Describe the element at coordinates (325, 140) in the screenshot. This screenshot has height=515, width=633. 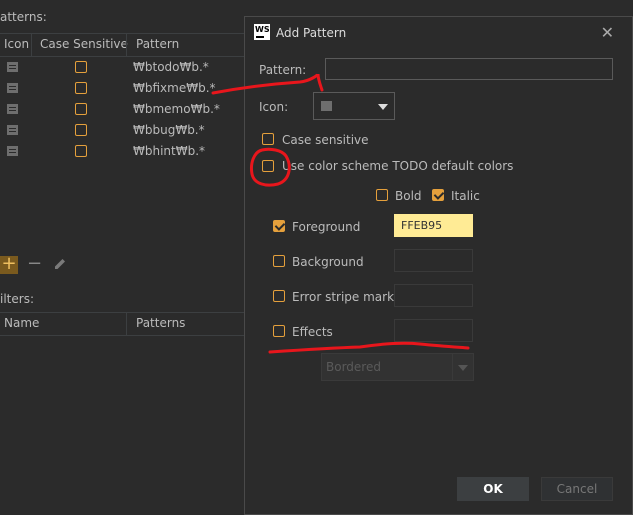
I see `case-sensitive-label: Case sensitive` at that location.